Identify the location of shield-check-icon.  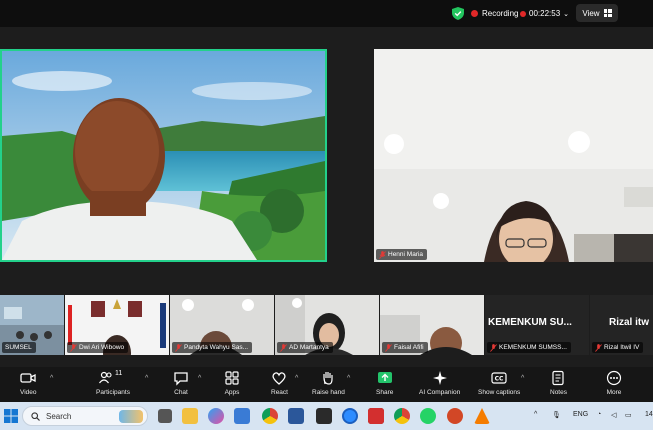
(458, 13).